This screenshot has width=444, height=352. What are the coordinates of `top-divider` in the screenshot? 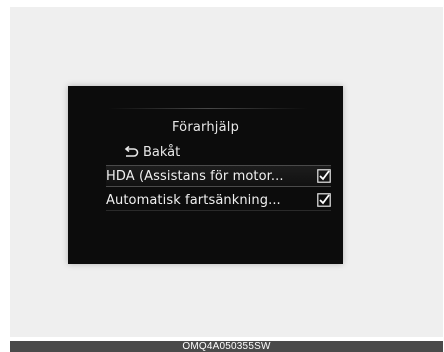 It's located at (208, 108).